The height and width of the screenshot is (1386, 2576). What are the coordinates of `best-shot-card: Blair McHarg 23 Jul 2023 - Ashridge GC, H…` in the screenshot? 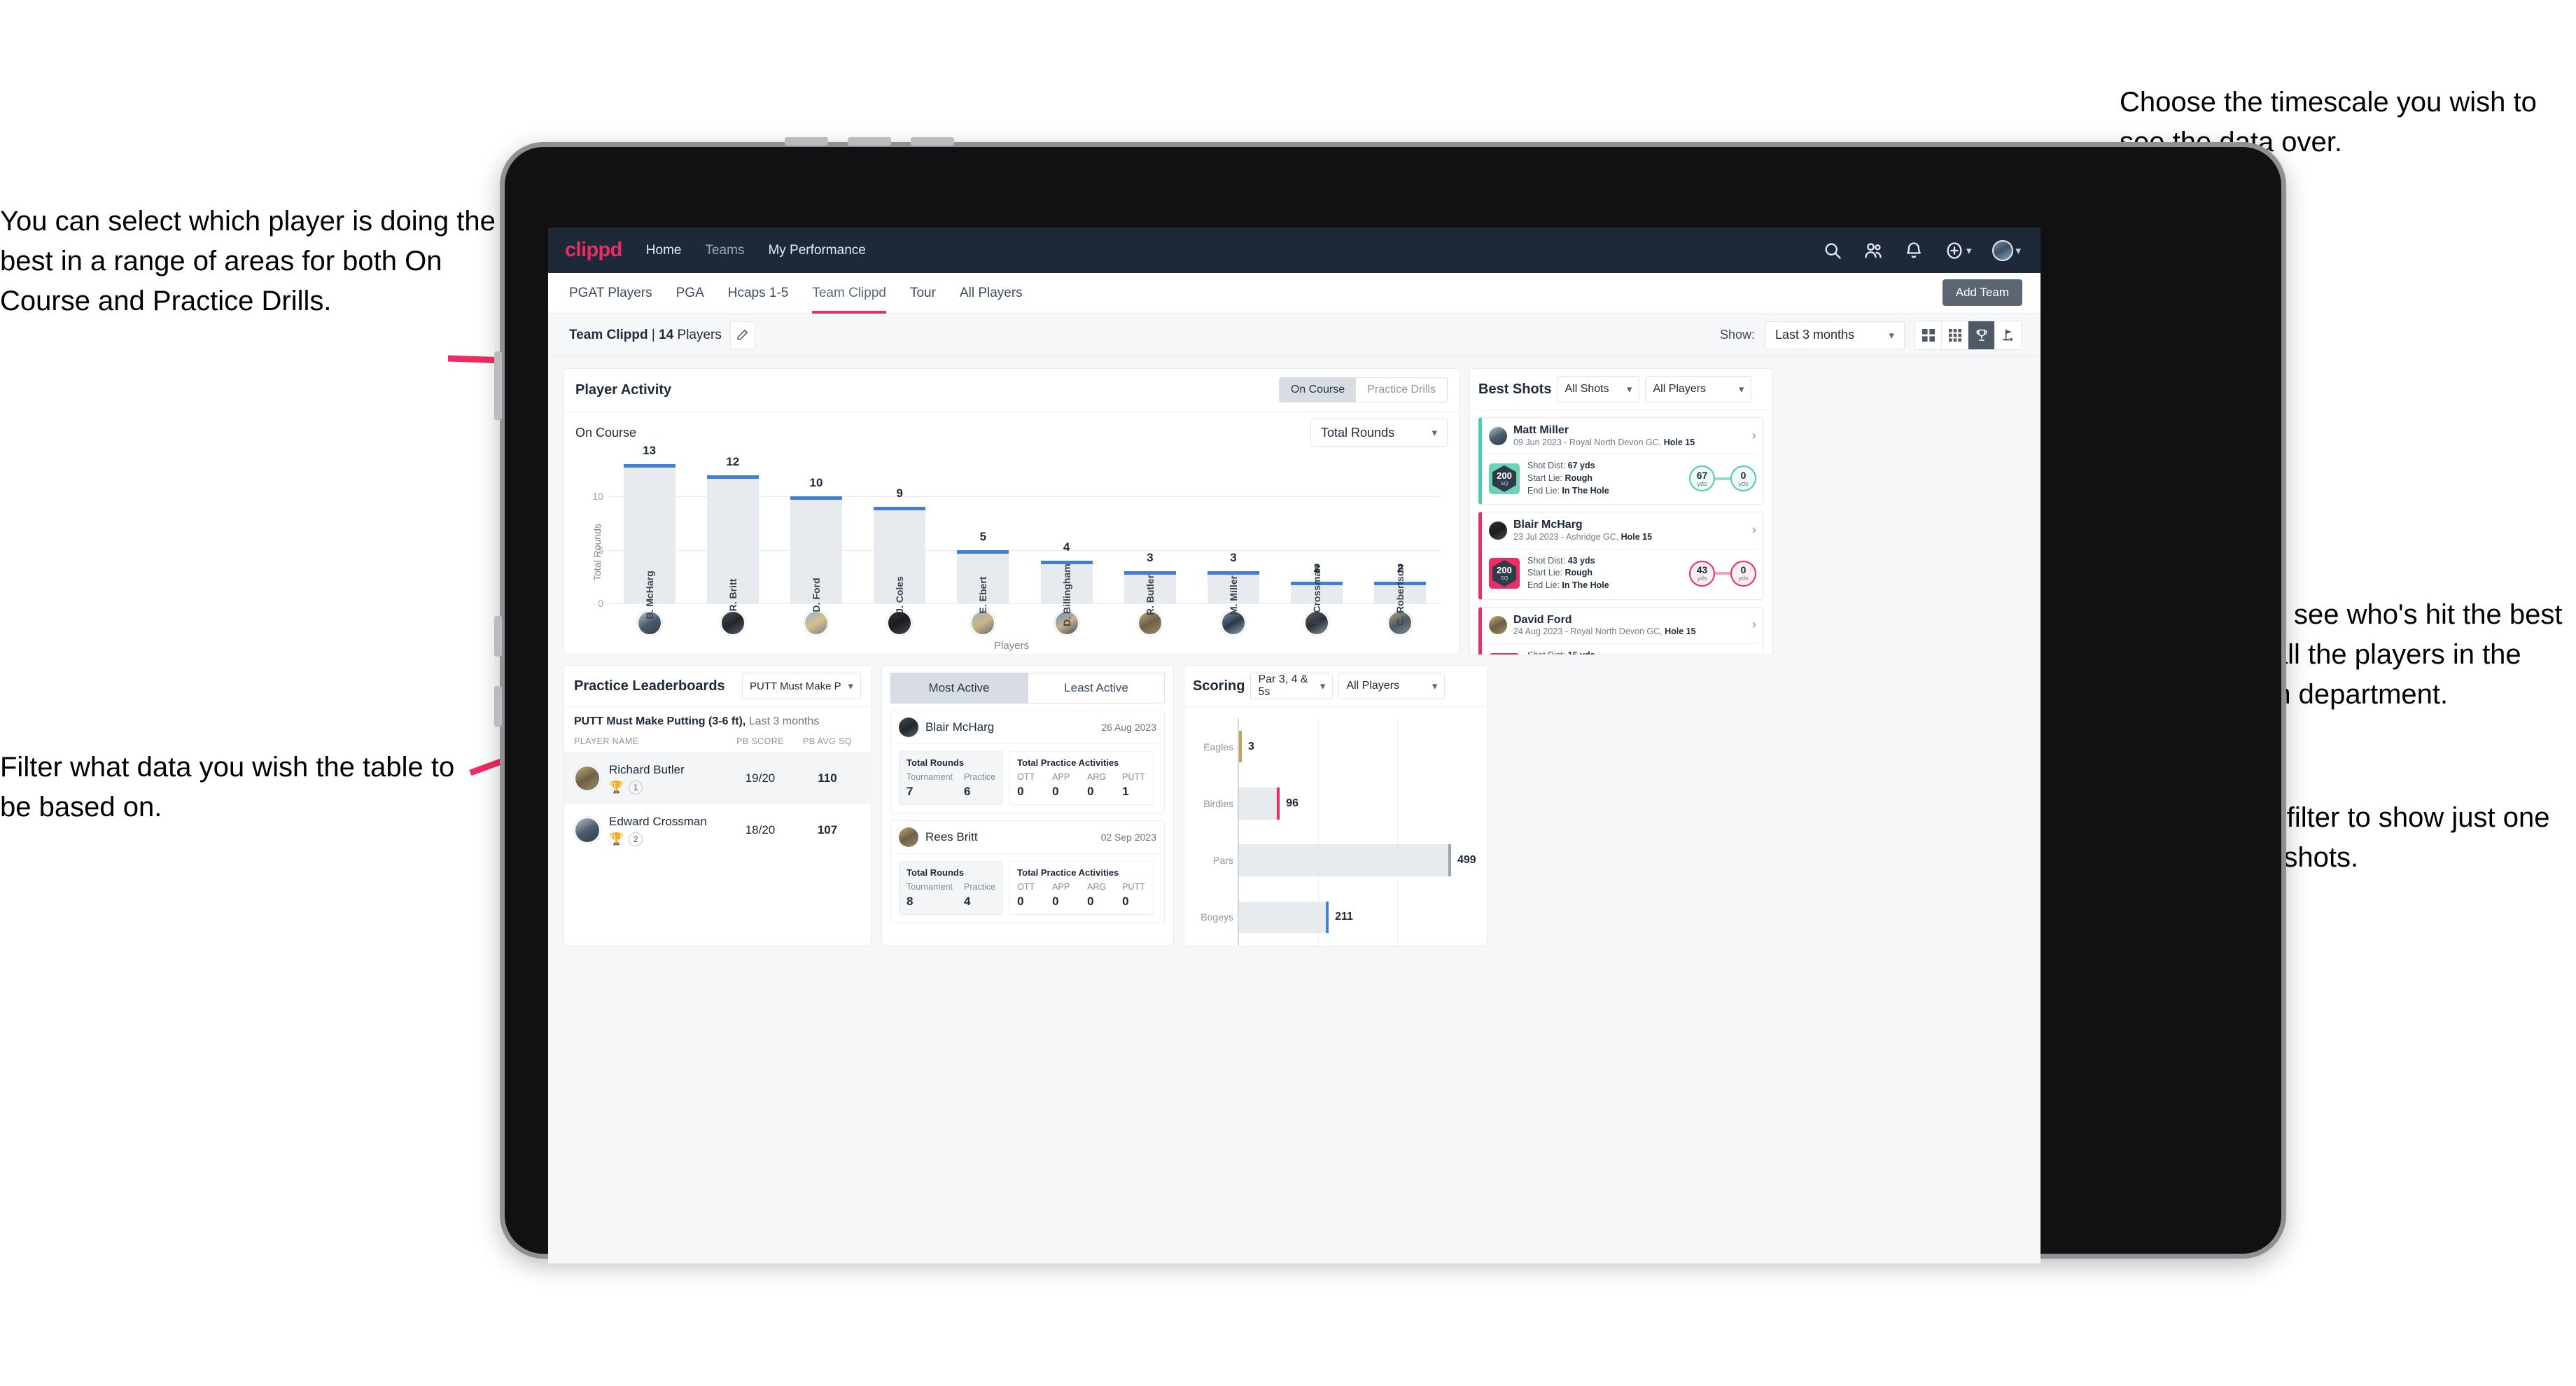 It's located at (1621, 556).